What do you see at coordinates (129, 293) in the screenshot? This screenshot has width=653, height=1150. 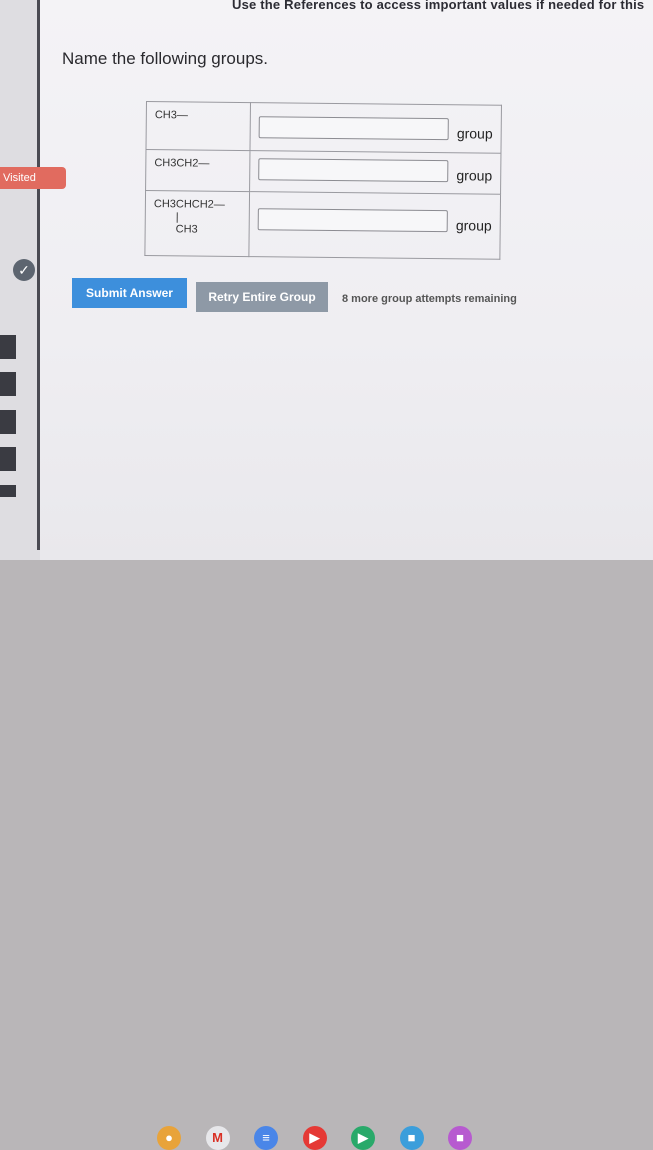 I see `submit-answer-button: Submit Answer` at bounding box center [129, 293].